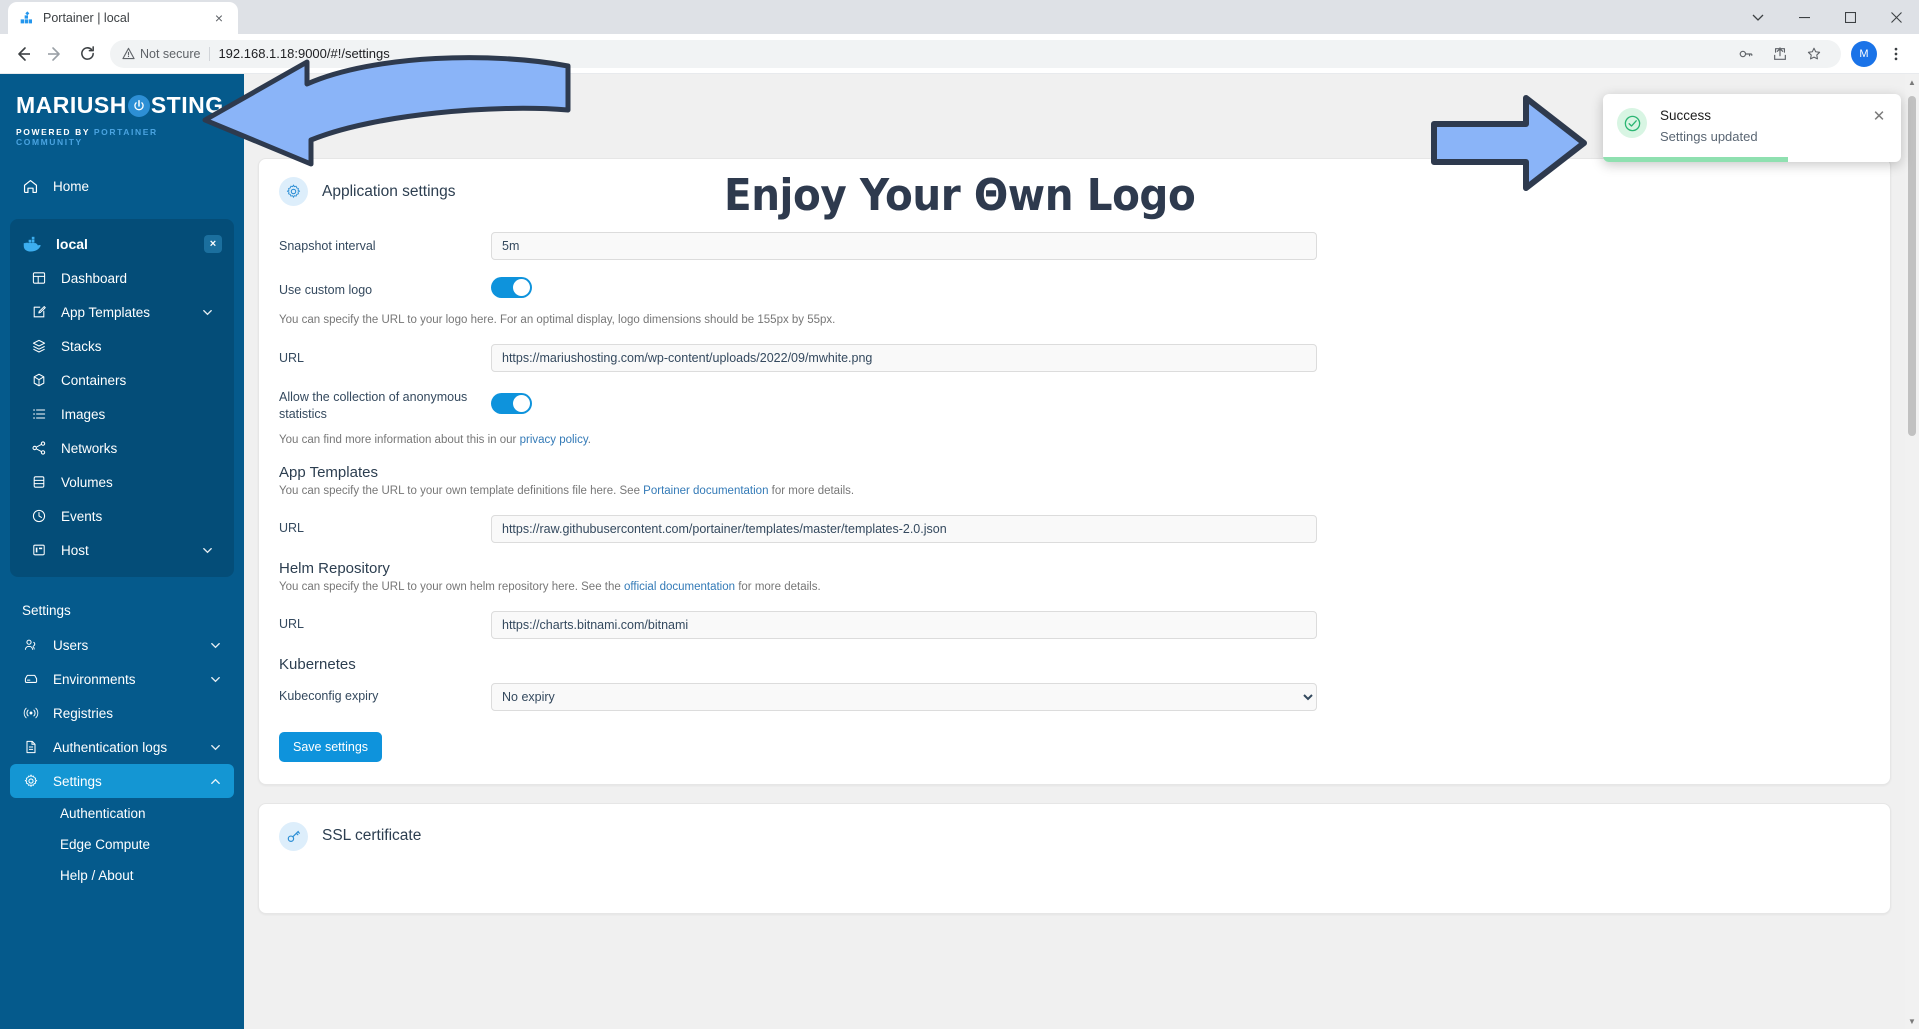 The image size is (1919, 1029). I want to click on gear-icon, so click(293, 191).